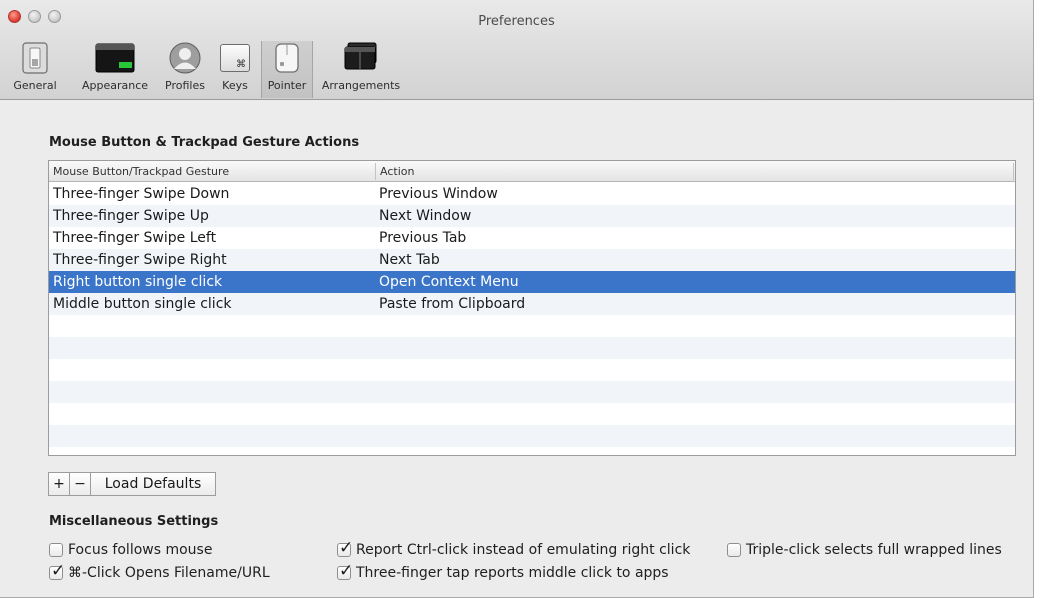 This screenshot has width=1042, height=598. I want to click on toolbar-item-general: General, so click(35, 69).